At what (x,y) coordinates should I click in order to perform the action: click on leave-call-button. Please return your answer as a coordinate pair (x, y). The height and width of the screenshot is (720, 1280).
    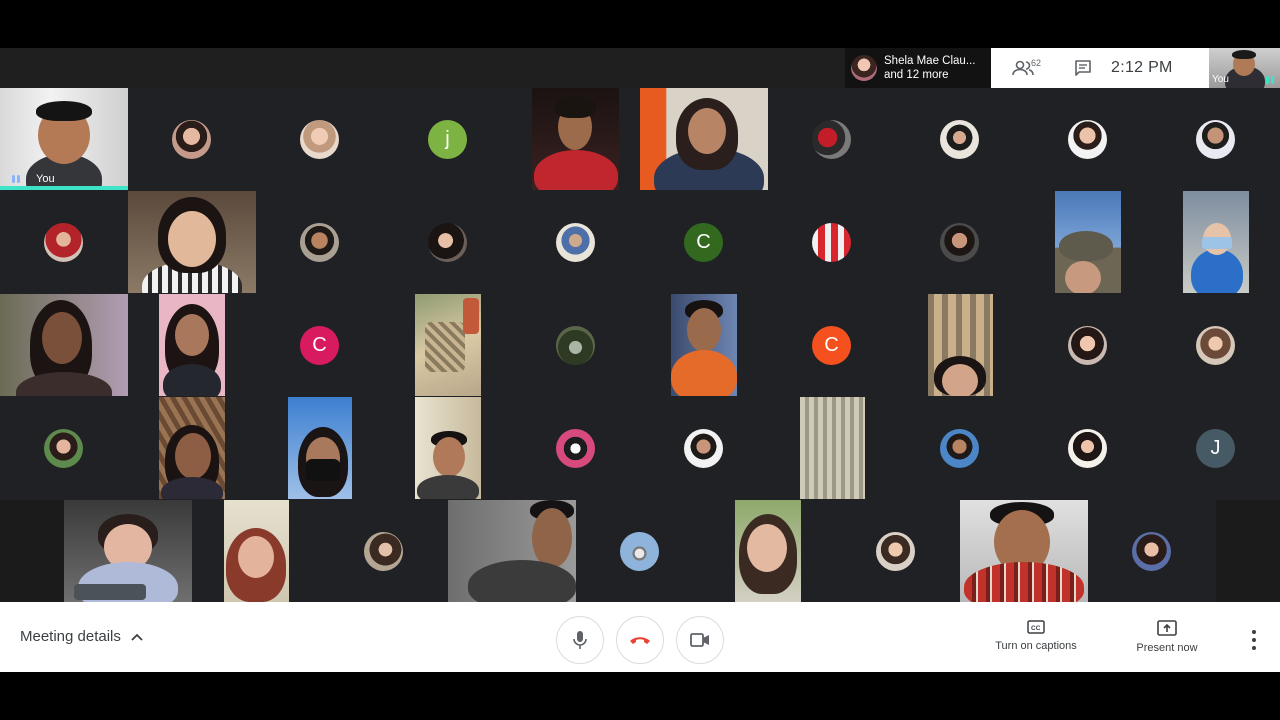
    Looking at the image, I should click on (640, 640).